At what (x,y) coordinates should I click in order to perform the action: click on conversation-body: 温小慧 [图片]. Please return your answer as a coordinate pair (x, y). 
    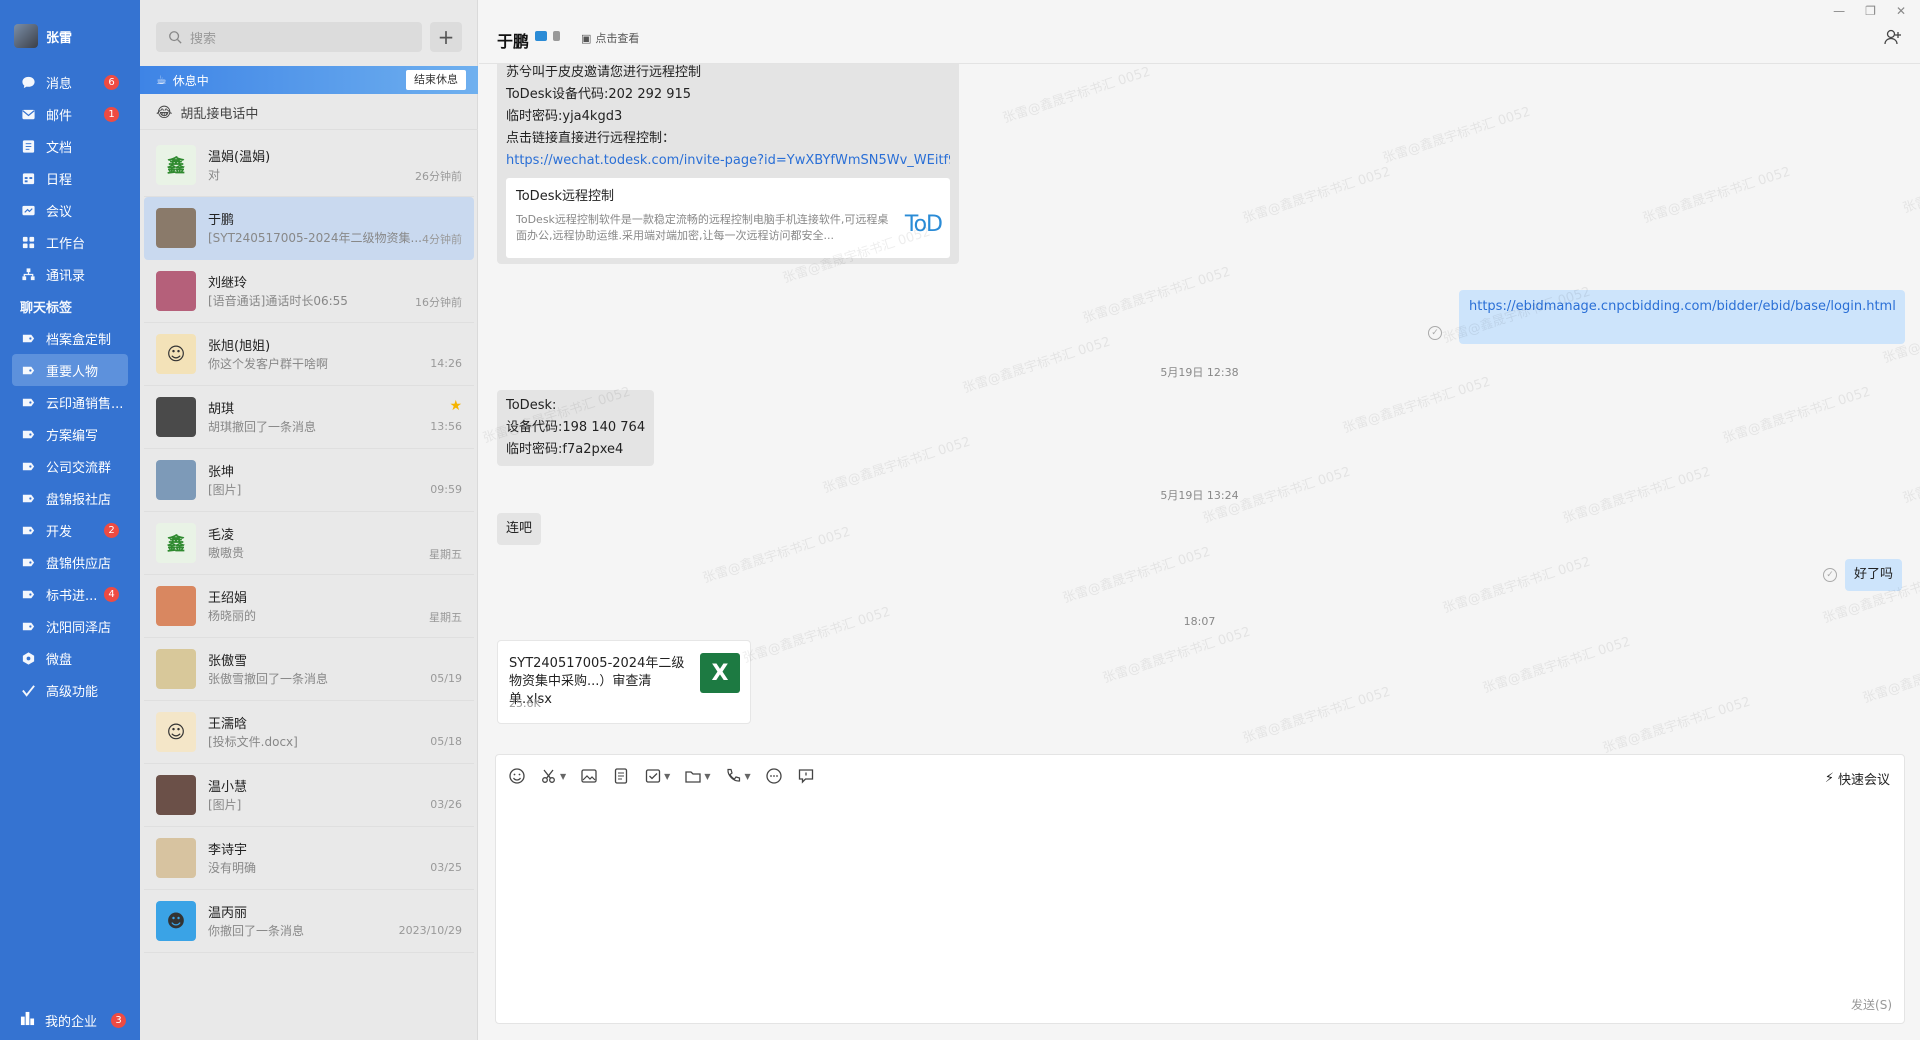
    Looking at the image, I should click on (335, 795).